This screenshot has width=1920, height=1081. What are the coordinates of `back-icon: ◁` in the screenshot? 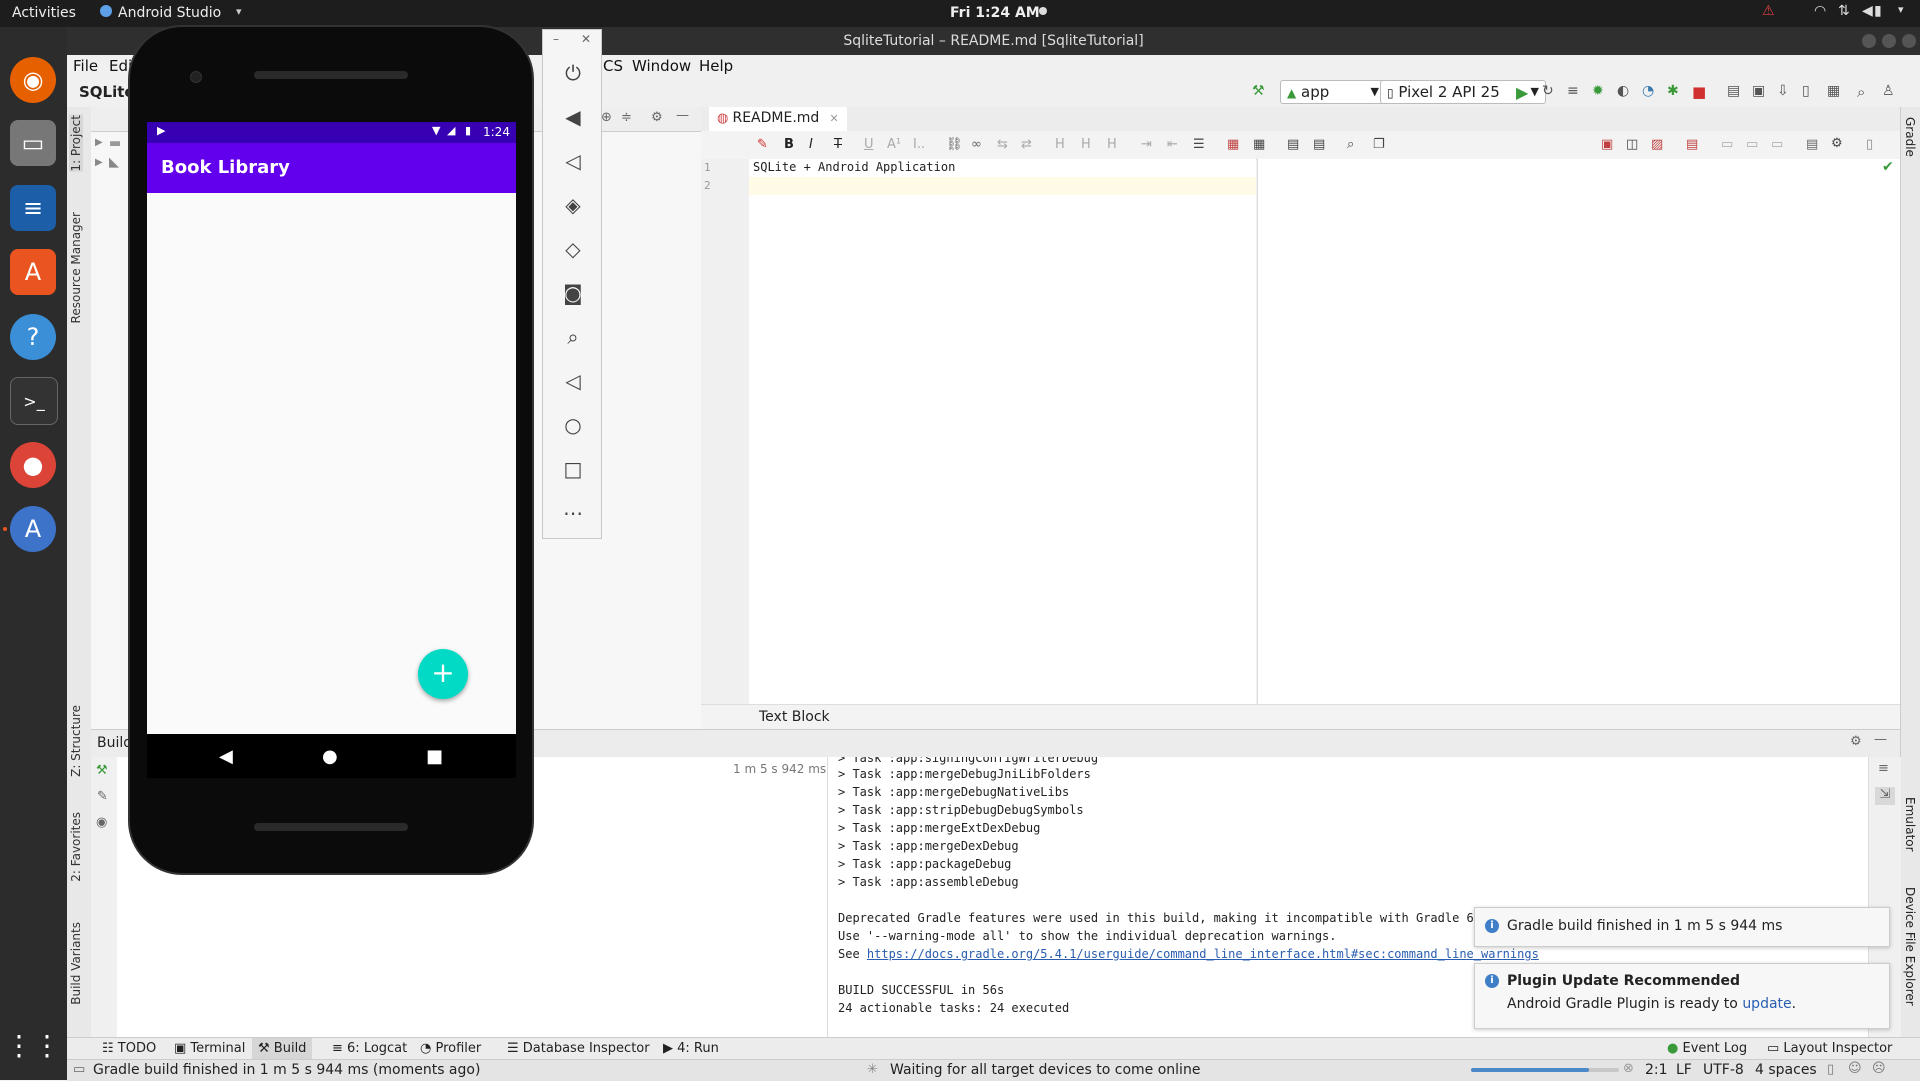 It's located at (573, 381).